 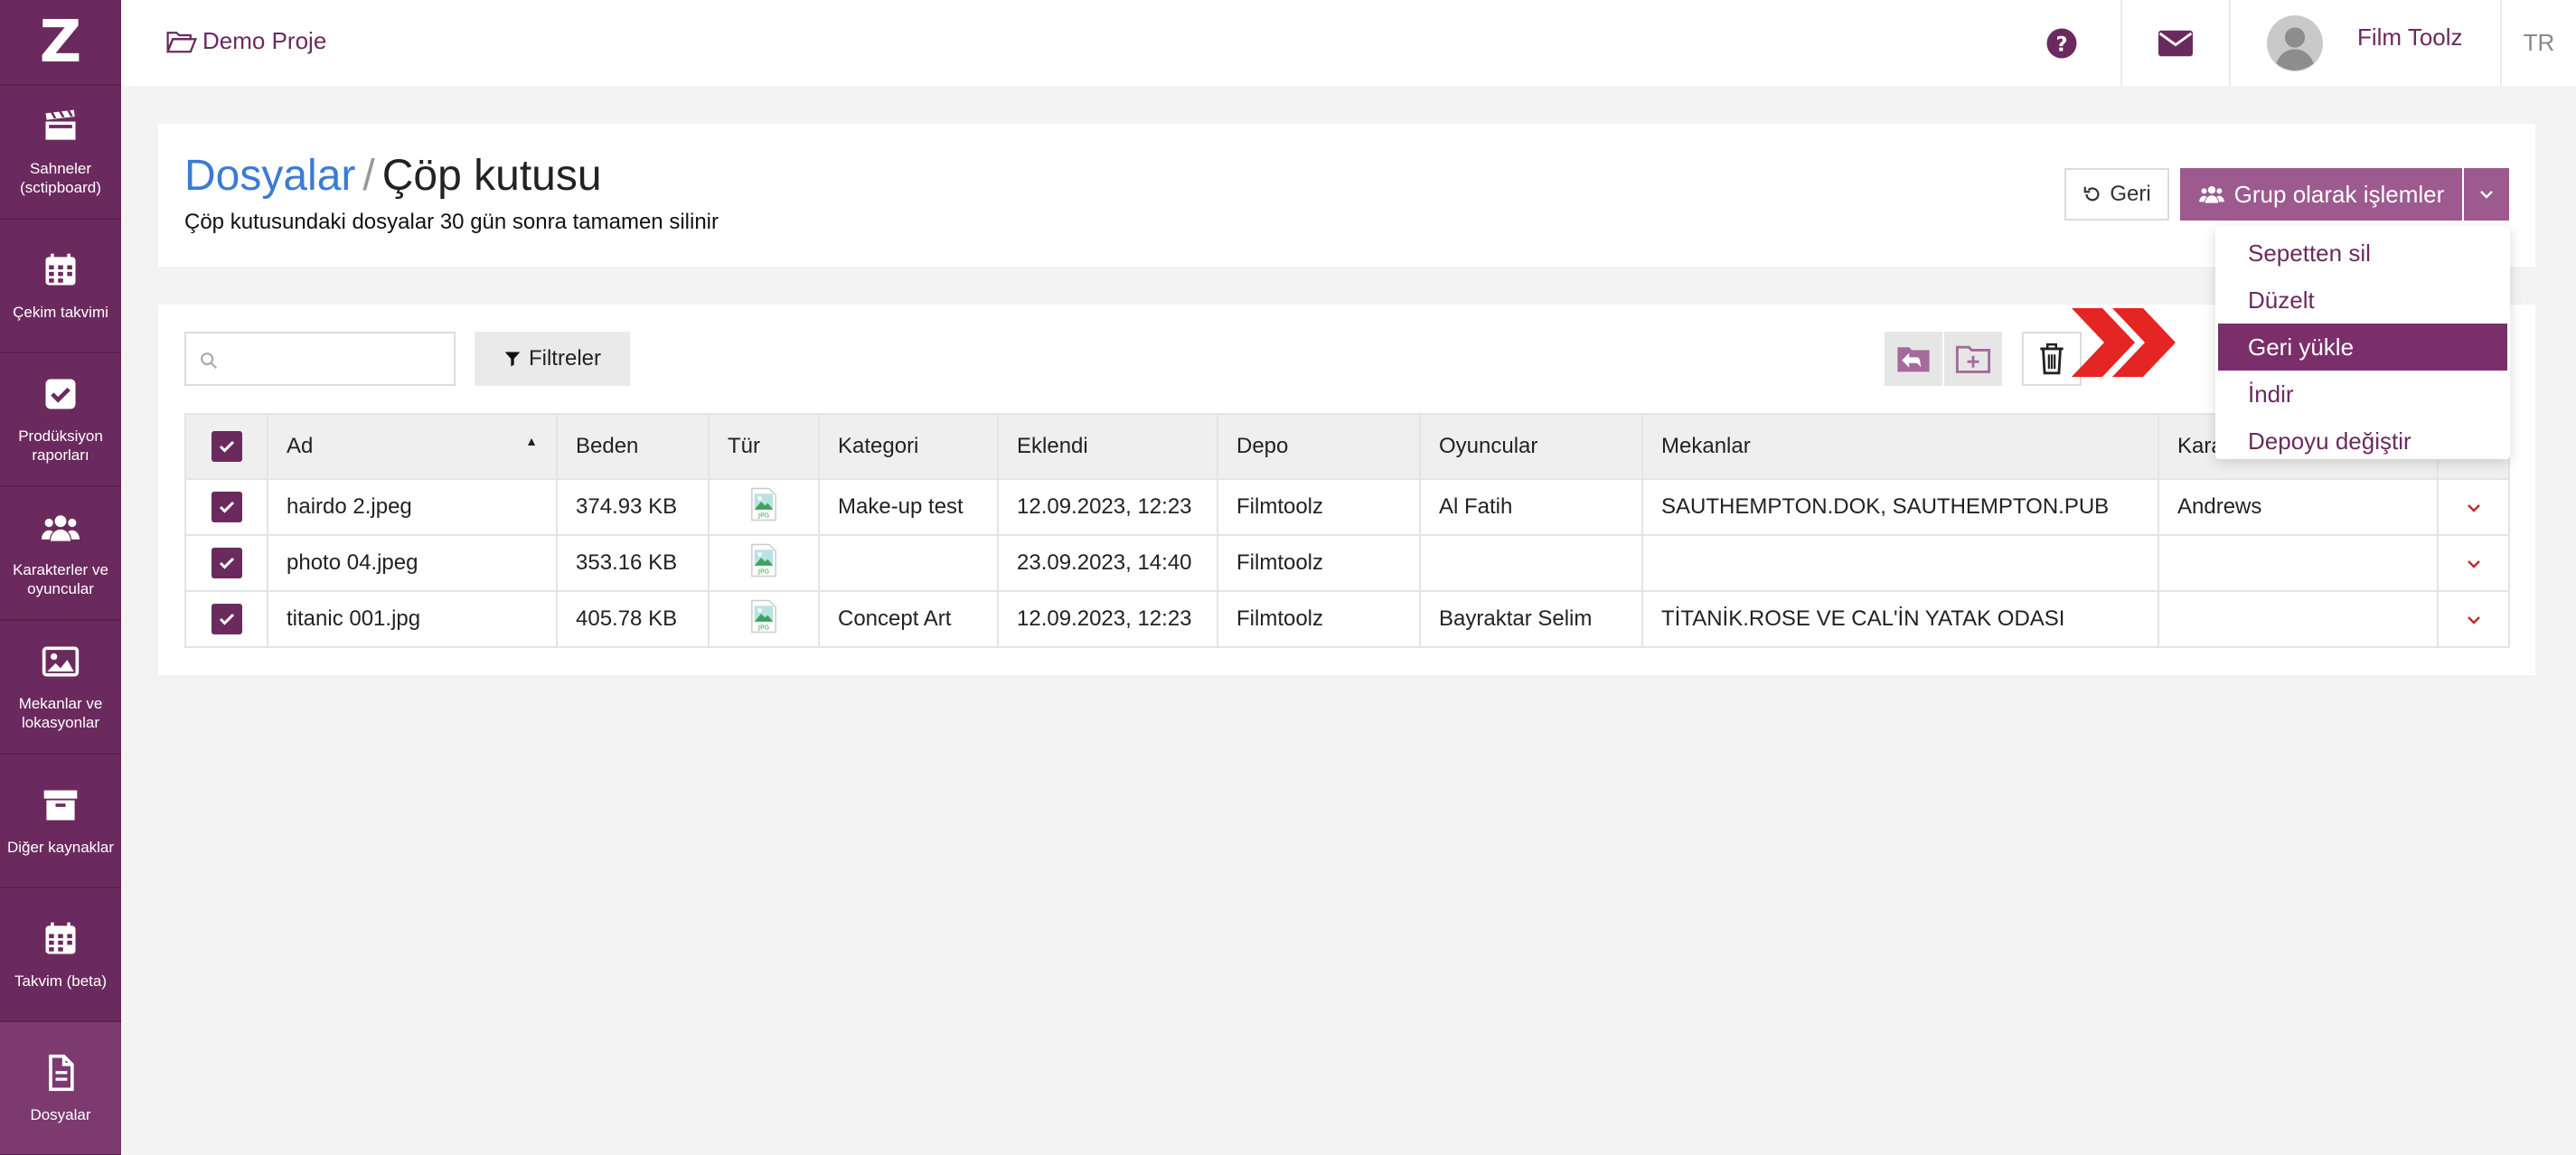 What do you see at coordinates (2298, 507) in the screenshot?
I see `cell-characters: Andrews` at bounding box center [2298, 507].